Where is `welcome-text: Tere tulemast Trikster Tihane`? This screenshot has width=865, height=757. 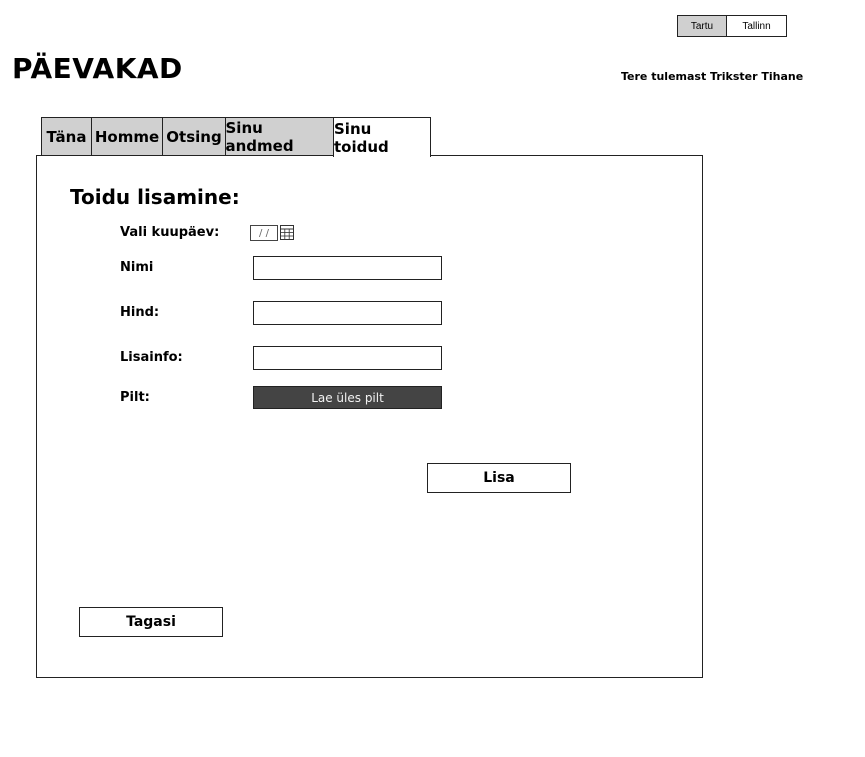 welcome-text: Tere tulemast Trikster Tihane is located at coordinates (712, 76).